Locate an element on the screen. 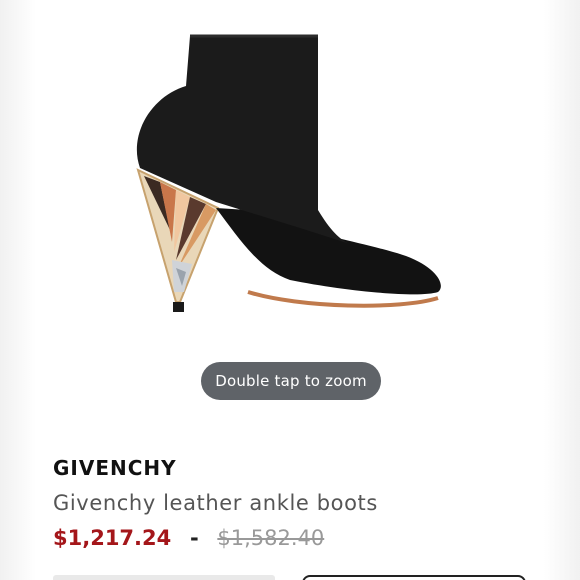 The height and width of the screenshot is (580, 580). left-edge-shade is located at coordinates (18, 290).